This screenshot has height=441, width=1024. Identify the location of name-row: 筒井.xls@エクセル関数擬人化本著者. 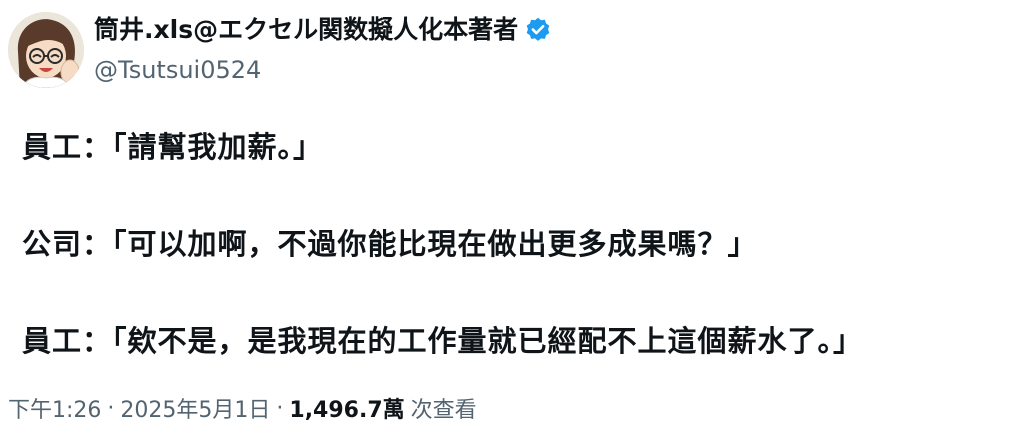
(323, 30).